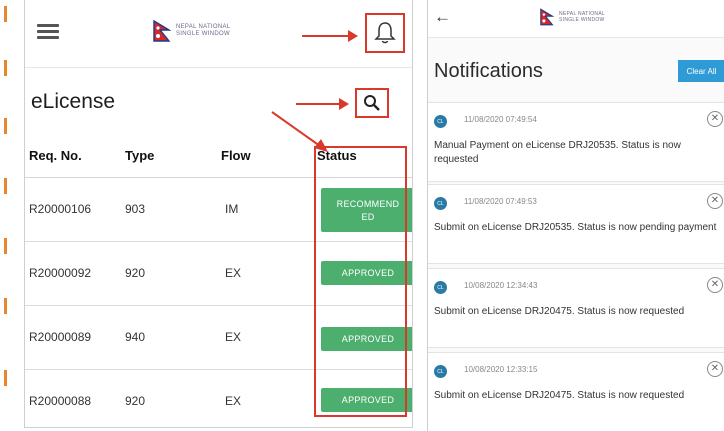 The width and height of the screenshot is (724, 431). What do you see at coordinates (218, 398) in the screenshot?
I see `table-row: R20000088 920 EX APPROVED` at bounding box center [218, 398].